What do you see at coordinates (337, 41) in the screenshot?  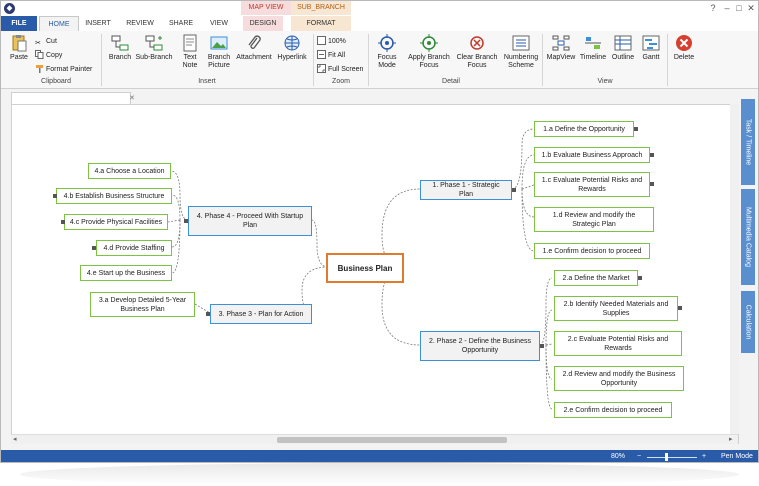 I see `zoom-100-label: 100%` at bounding box center [337, 41].